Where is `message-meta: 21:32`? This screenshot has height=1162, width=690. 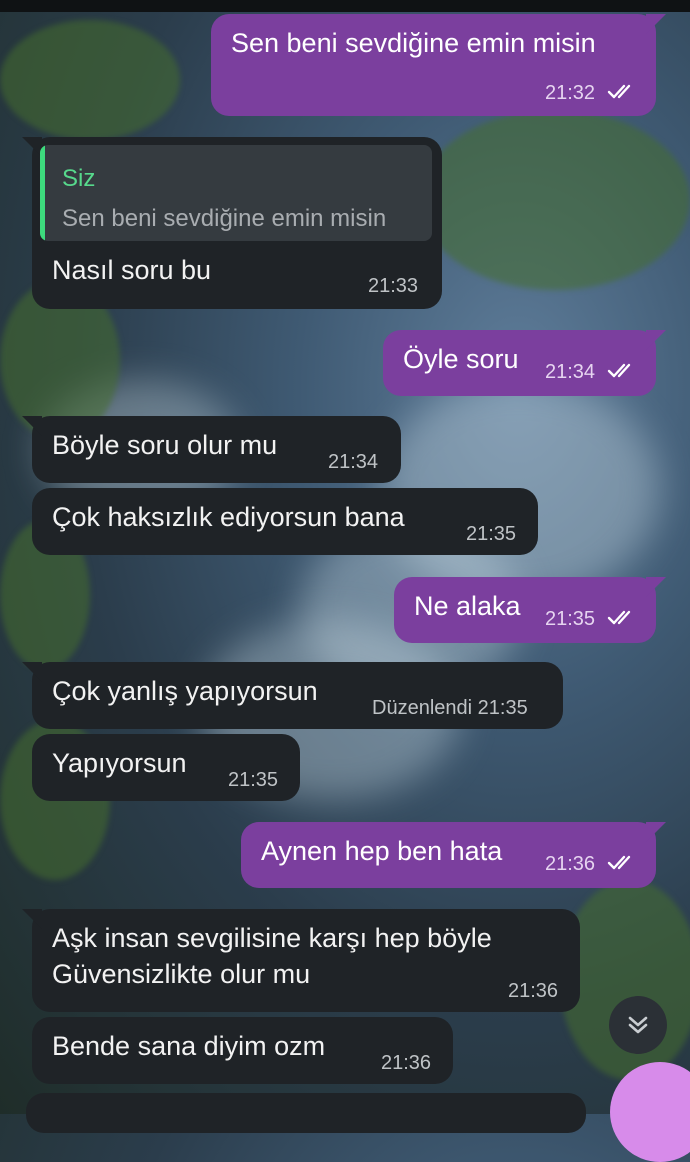
message-meta: 21:32 is located at coordinates (591, 93).